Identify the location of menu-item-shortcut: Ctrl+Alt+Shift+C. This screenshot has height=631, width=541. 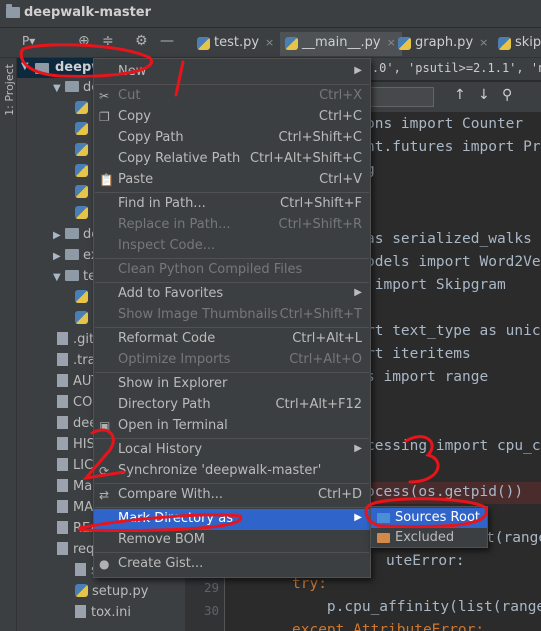
(305, 158).